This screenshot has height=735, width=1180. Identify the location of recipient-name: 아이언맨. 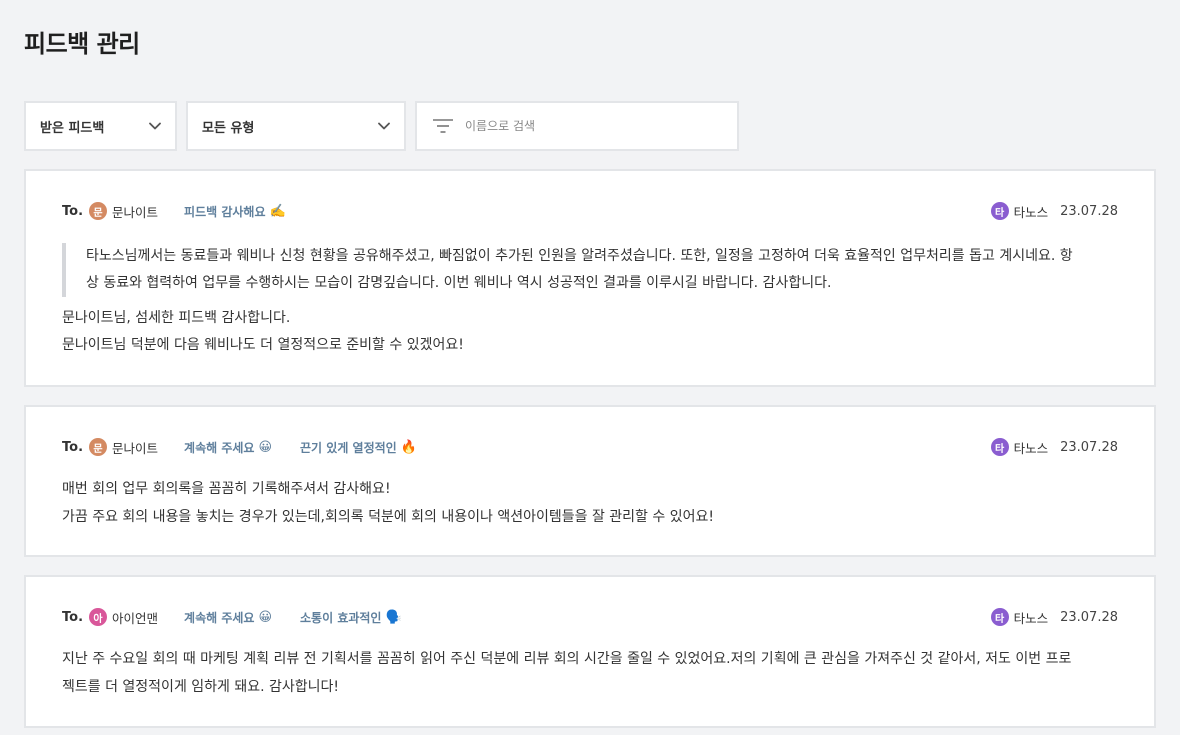
(135, 618).